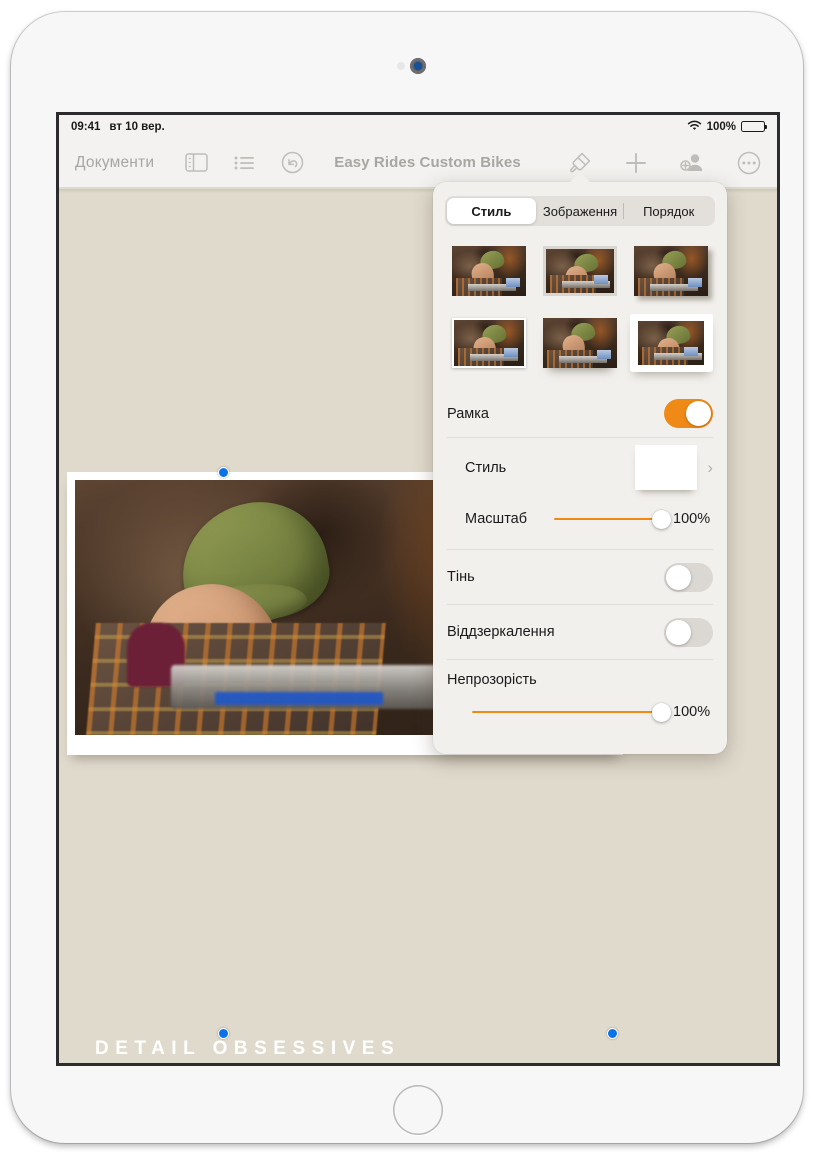 Image resolution: width=814 pixels, height=1154 pixels. What do you see at coordinates (580, 307) in the screenshot?
I see `image-style-grid` at bounding box center [580, 307].